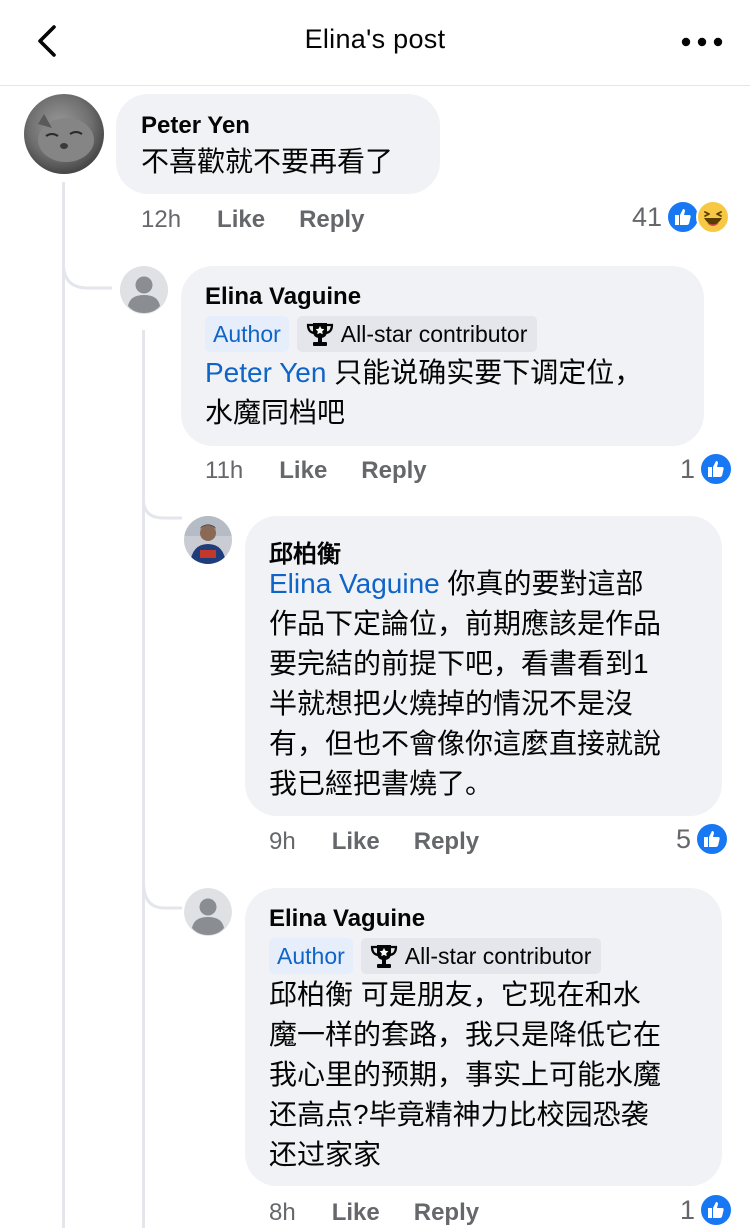  I want to click on comment-author: Peter Yen, so click(195, 126).